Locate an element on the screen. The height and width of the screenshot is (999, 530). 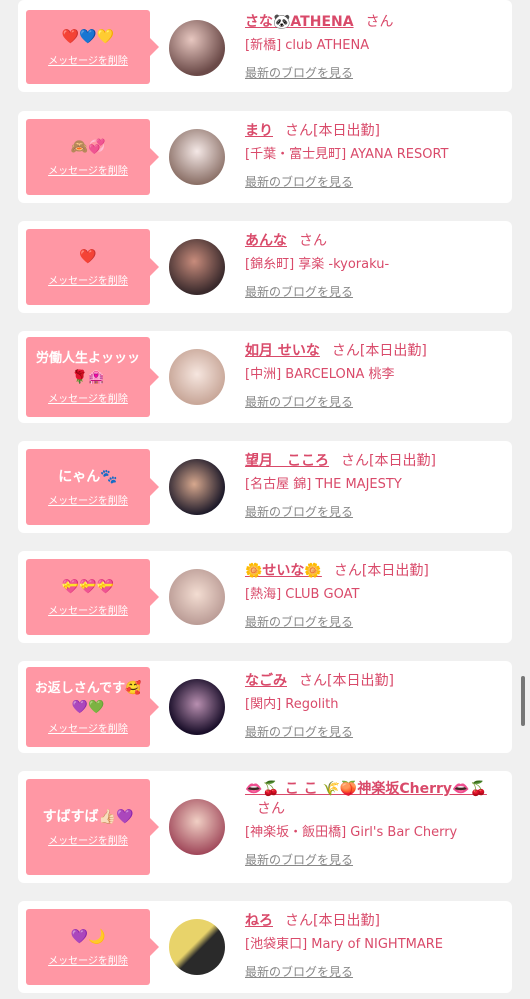
shop-name: [名古屋 錦] THE MAJESTY is located at coordinates (323, 484).